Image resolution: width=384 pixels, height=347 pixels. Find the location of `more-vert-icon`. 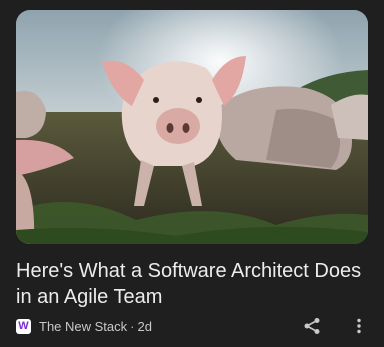

more-vert-icon is located at coordinates (359, 326).